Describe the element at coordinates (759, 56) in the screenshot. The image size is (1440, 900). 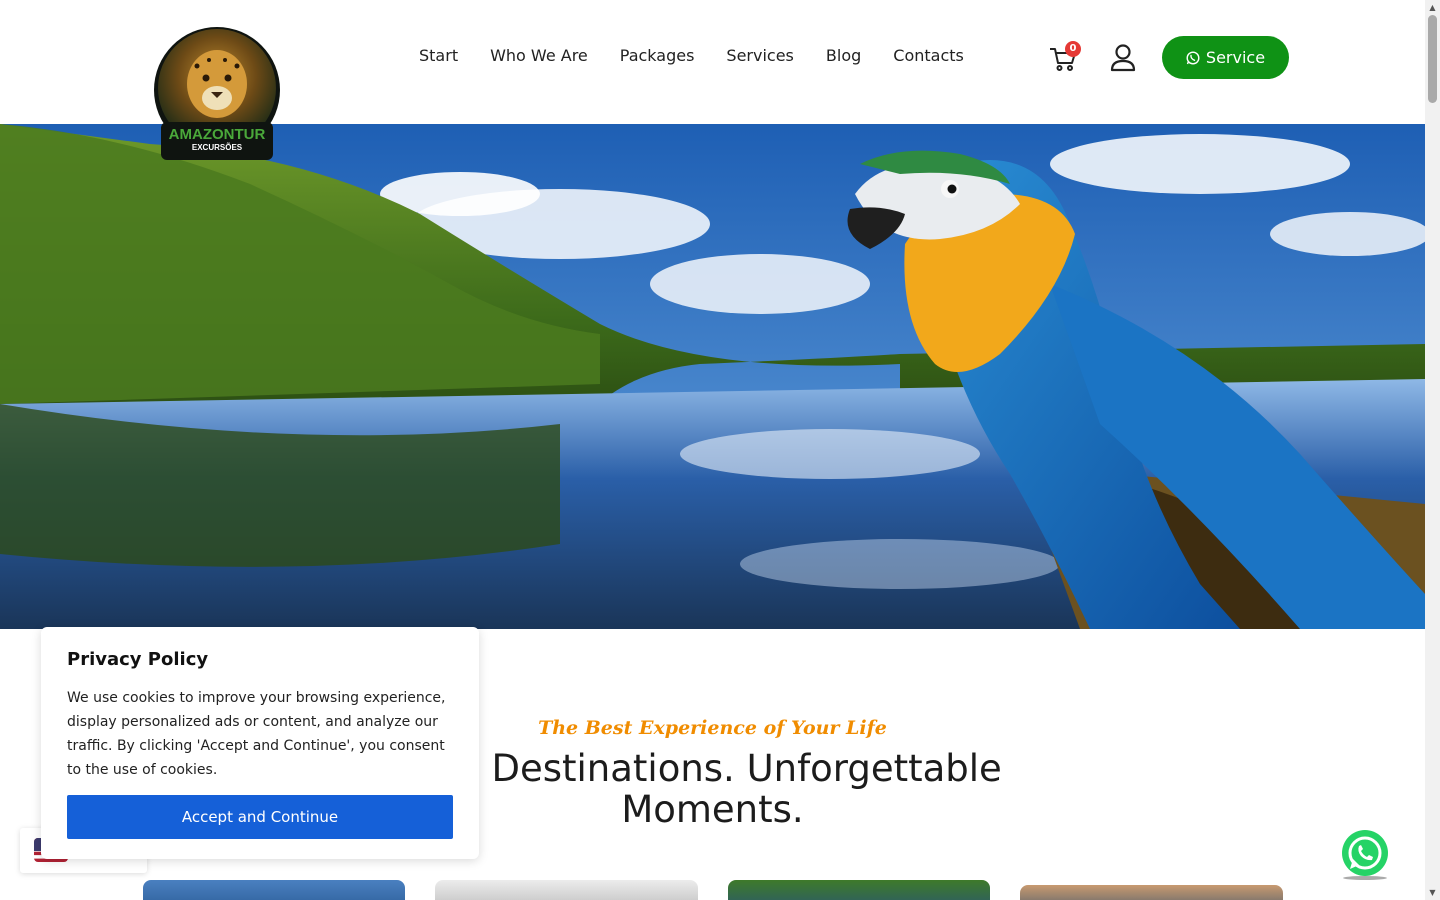
I see `nav-services: Services` at that location.